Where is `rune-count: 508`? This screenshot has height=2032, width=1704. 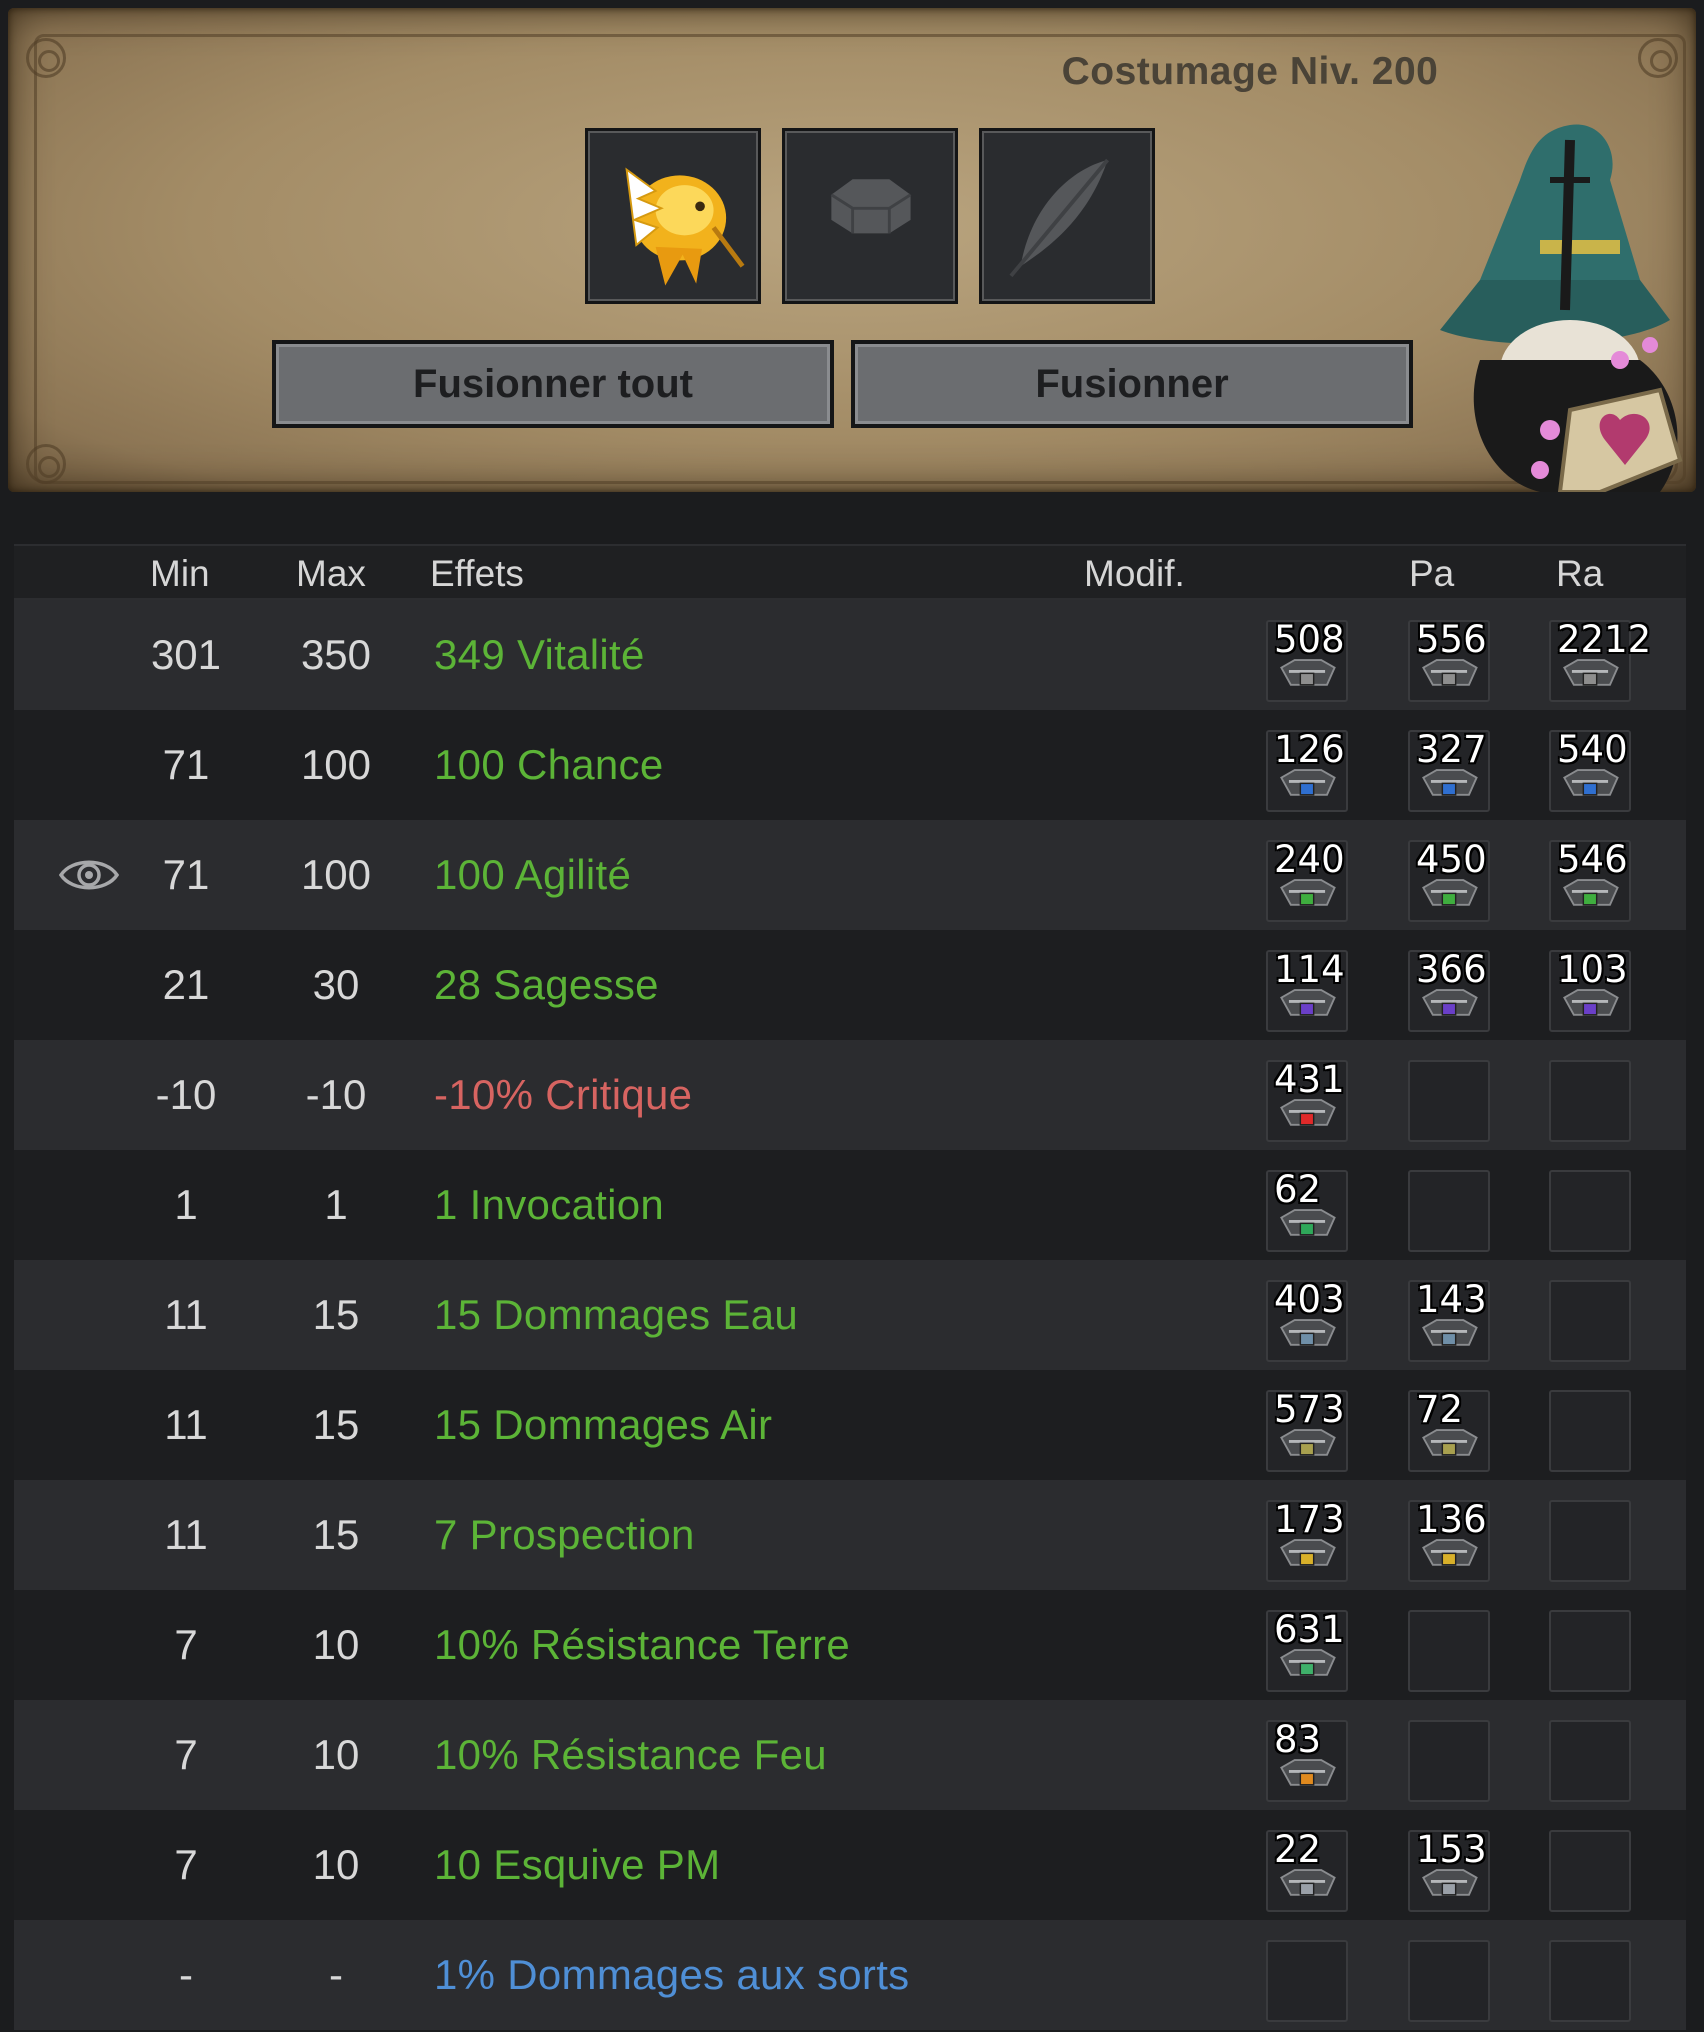
rune-count: 508 is located at coordinates (1309, 639).